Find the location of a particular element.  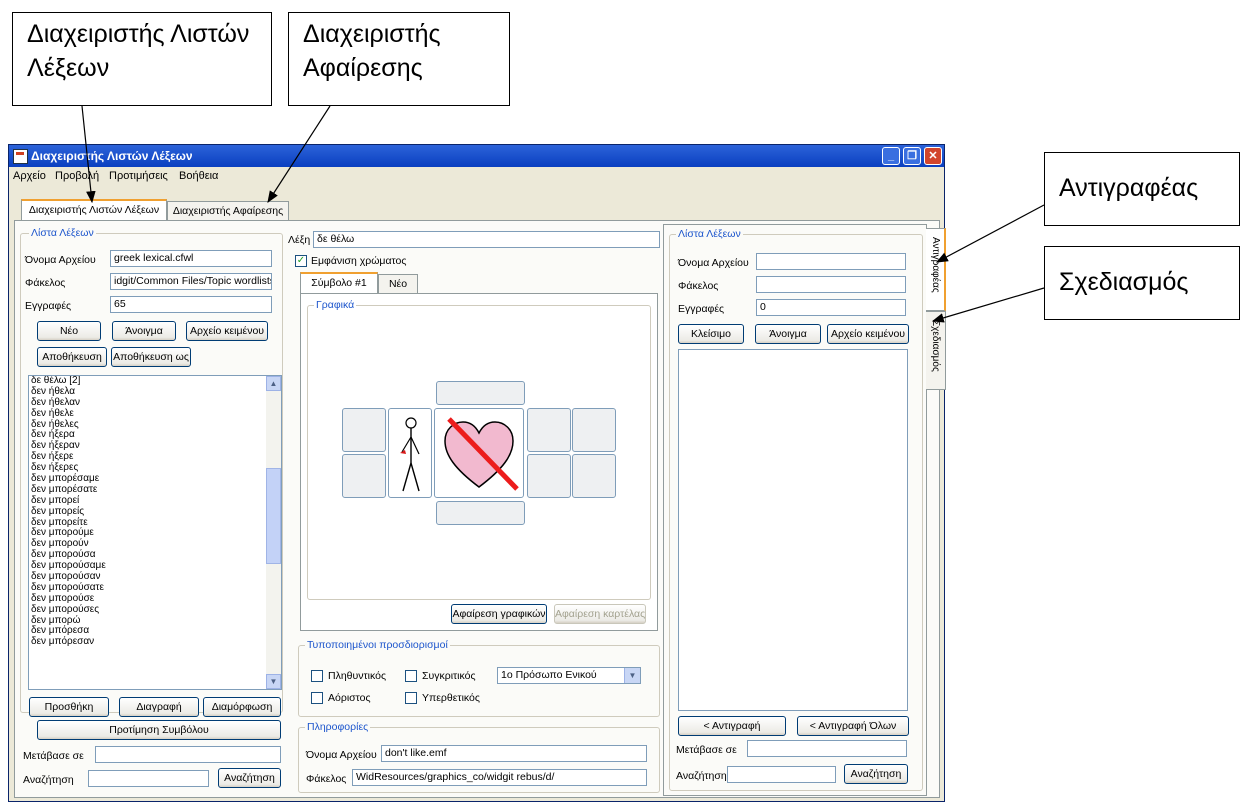

comparative-checkbox is located at coordinates (411, 676).